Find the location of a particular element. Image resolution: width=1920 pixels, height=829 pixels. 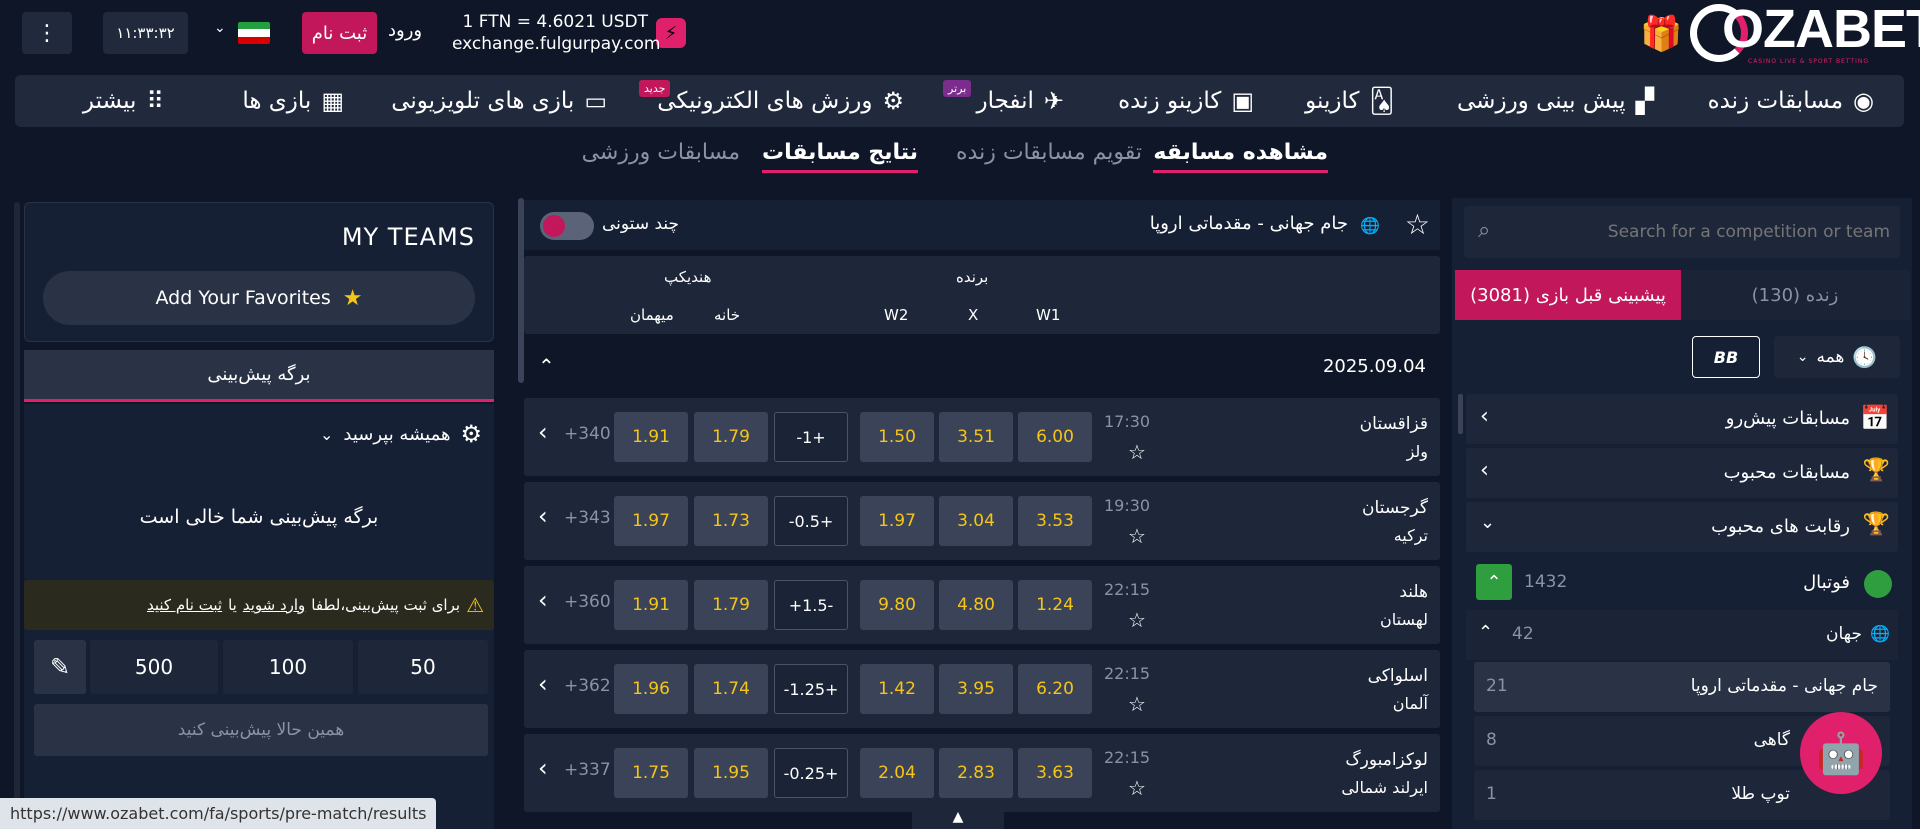

edit-stake-icon: ✎ is located at coordinates (60, 667).